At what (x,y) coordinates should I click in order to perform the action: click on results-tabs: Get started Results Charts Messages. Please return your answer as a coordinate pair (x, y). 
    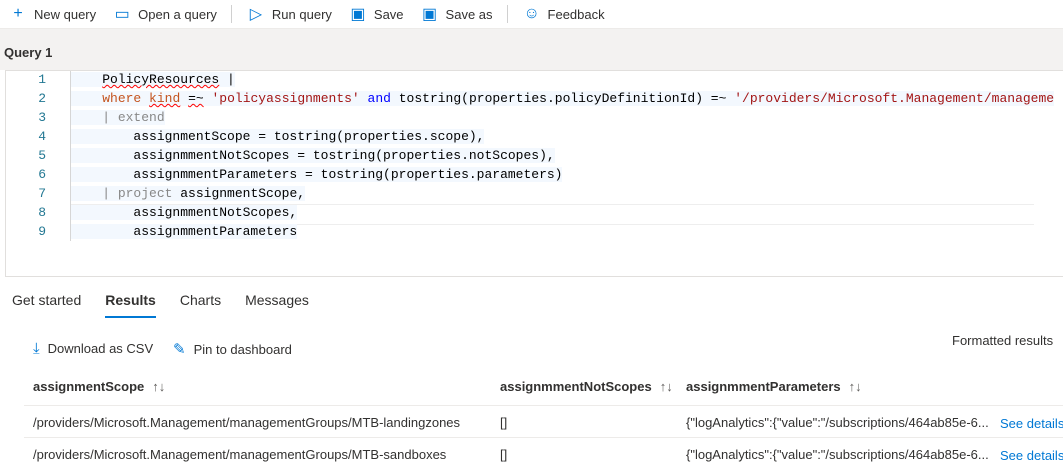
    Looking at the image, I should click on (160, 305).